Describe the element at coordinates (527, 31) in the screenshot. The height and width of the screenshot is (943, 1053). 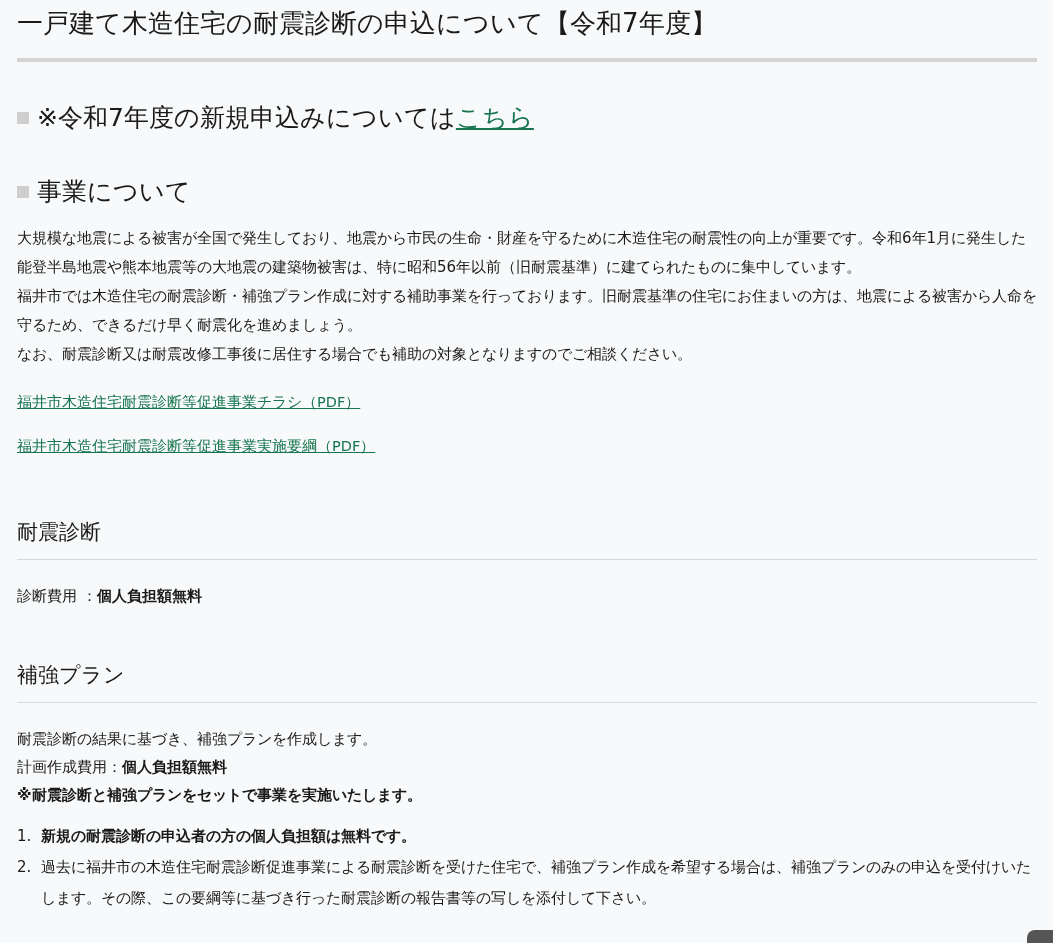
I see `page-title: 一戸建て木造住宅の耐震診断の申込について【令和7年度】` at that location.